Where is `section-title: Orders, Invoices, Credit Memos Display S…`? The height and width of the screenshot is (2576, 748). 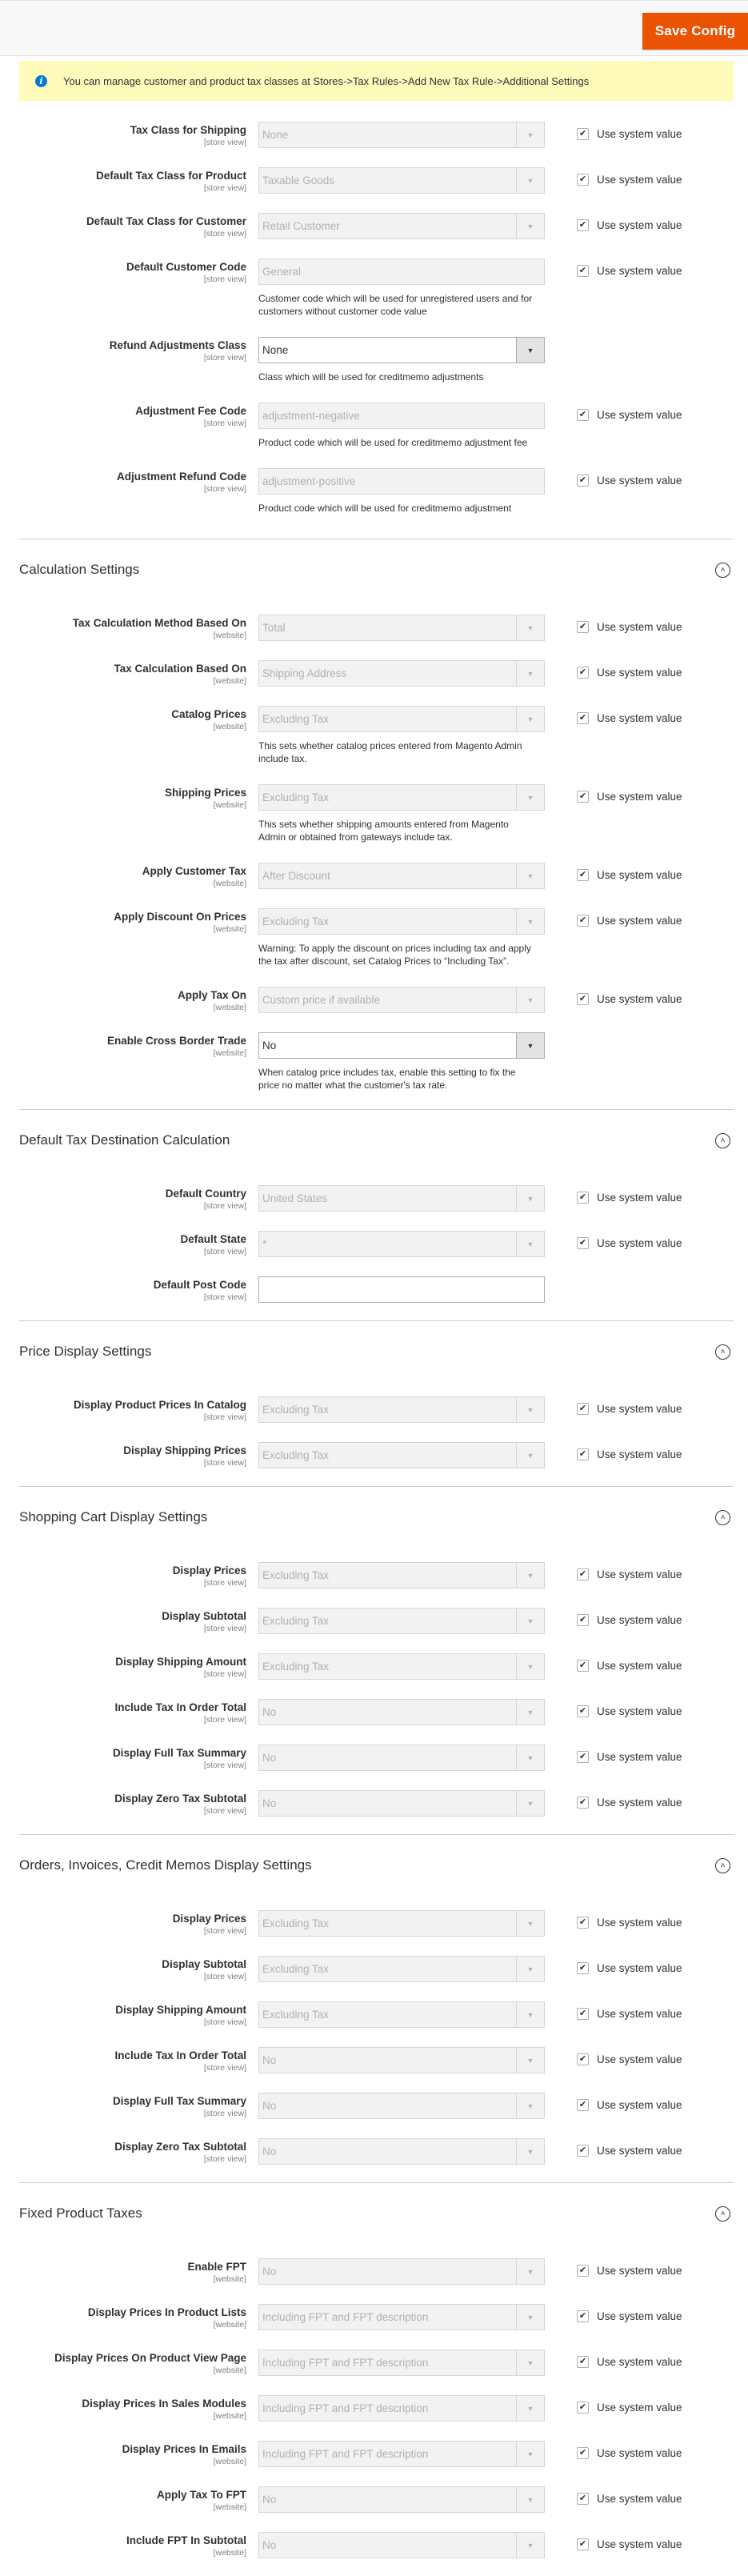 section-title: Orders, Invoices, Credit Memos Display S… is located at coordinates (165, 1865).